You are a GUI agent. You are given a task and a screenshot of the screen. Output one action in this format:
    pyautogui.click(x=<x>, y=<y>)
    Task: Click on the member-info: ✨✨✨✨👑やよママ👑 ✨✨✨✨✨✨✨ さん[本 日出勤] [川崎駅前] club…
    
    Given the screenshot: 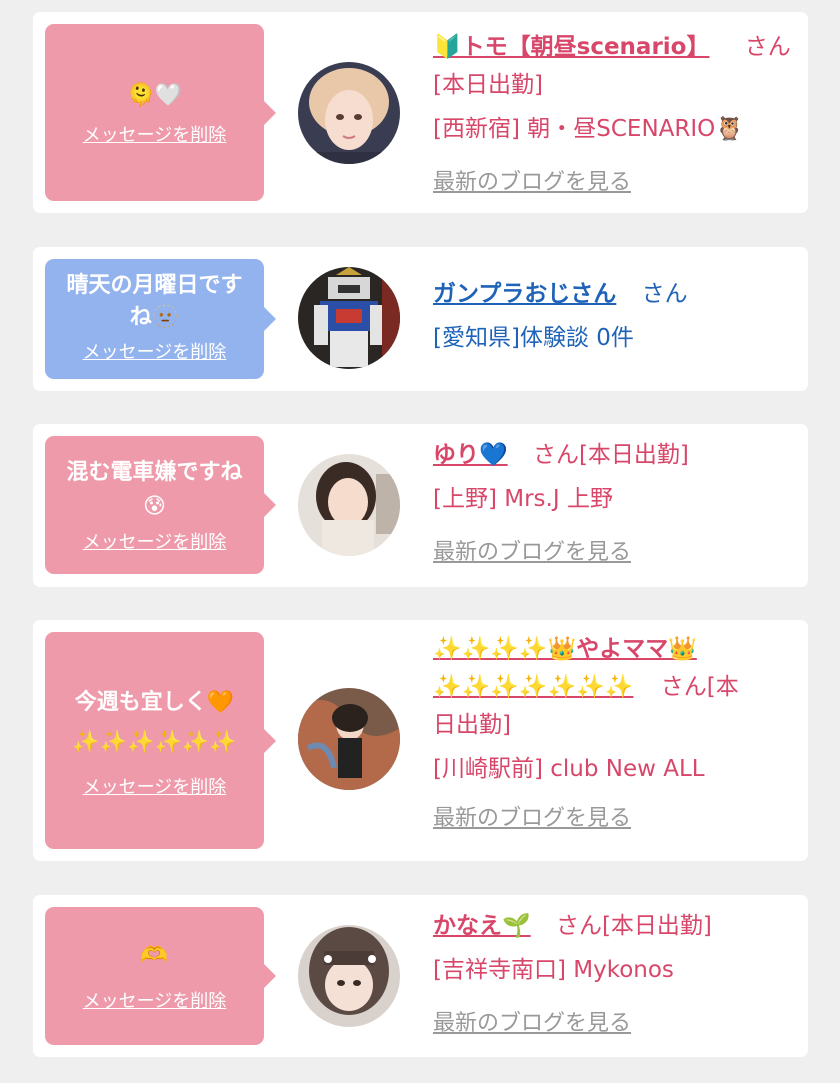 What is the action you would take?
    pyautogui.click(x=613, y=731)
    